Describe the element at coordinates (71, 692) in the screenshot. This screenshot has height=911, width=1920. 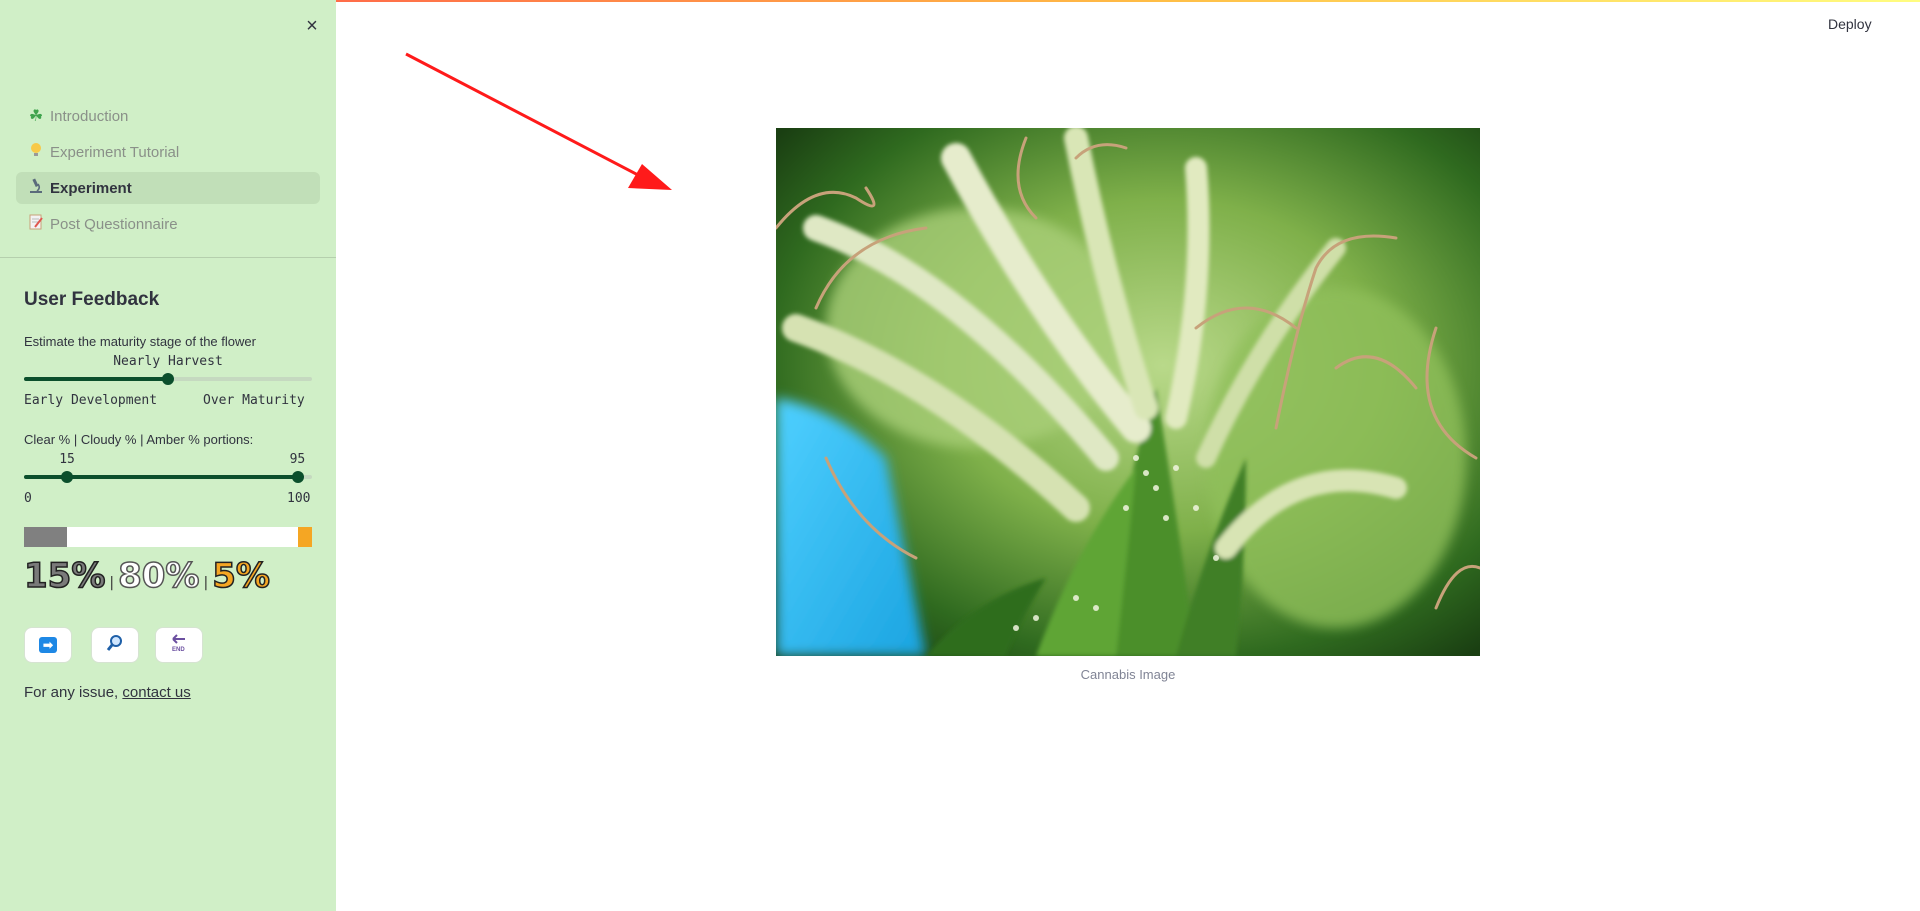
I see `issue-label: For any issue,` at that location.